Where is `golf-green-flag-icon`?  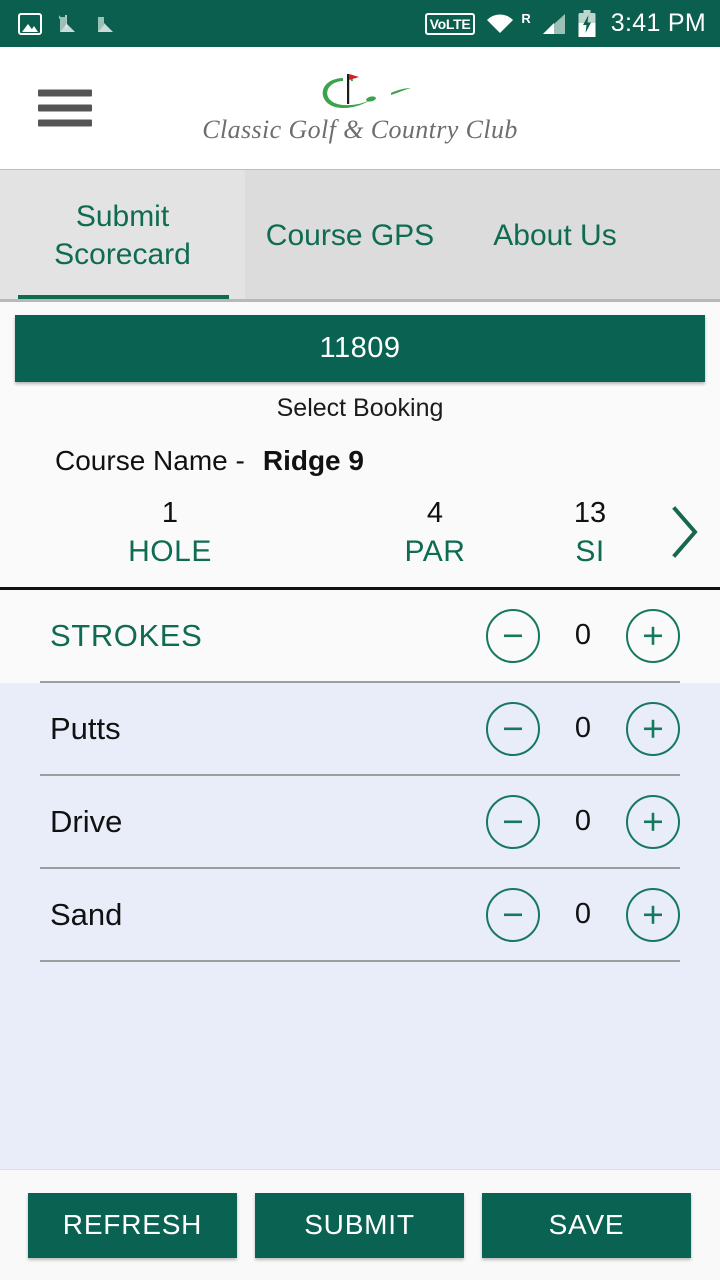
golf-green-flag-icon is located at coordinates (360, 93).